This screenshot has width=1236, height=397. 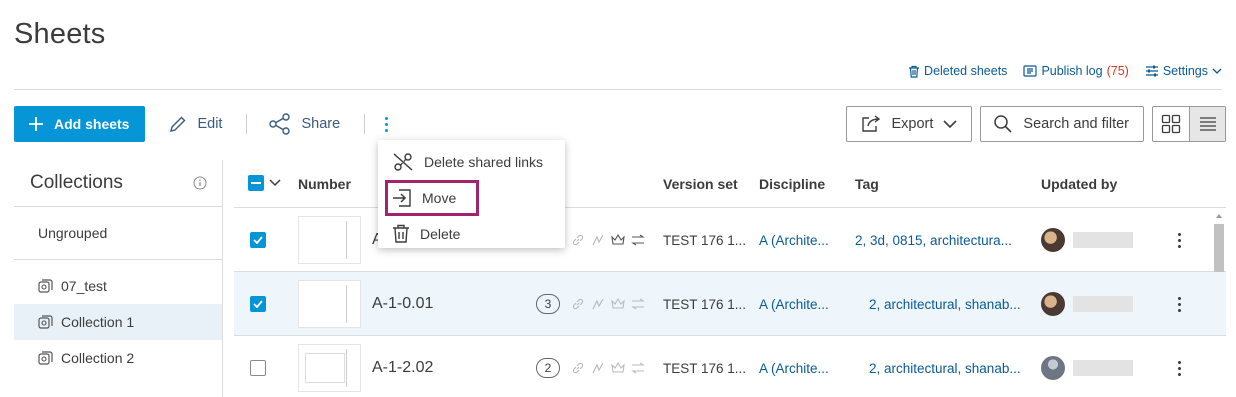 What do you see at coordinates (792, 184) in the screenshot?
I see `header-discipline: Discipline` at bounding box center [792, 184].